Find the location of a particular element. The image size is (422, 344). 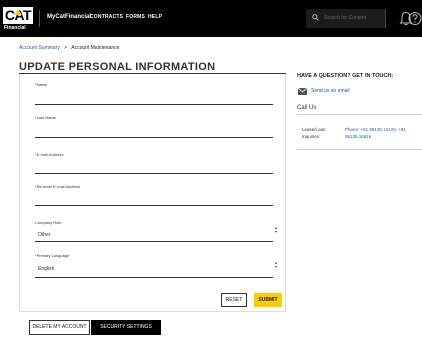

search-icon is located at coordinates (315, 17).